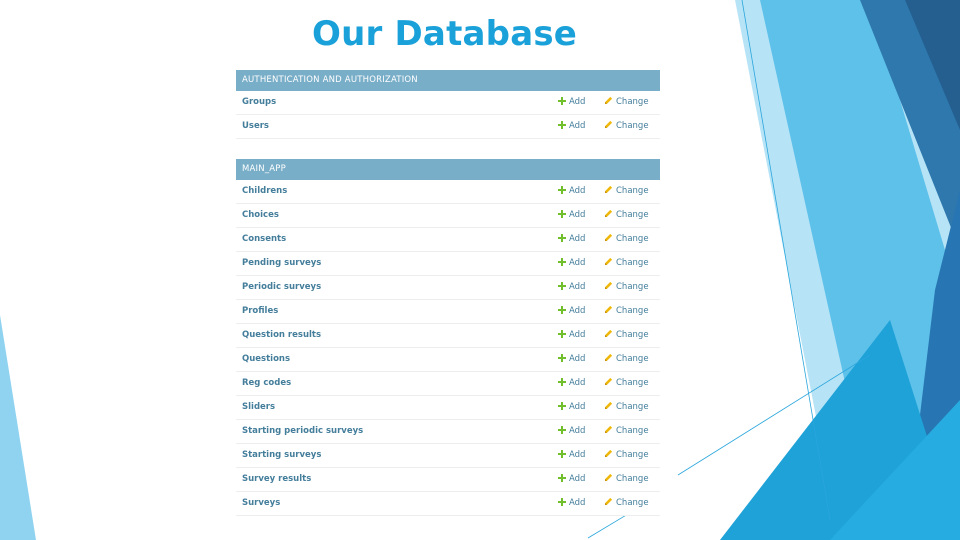 This screenshot has height=540, width=960. I want to click on model-link: Profiles, so click(260, 311).